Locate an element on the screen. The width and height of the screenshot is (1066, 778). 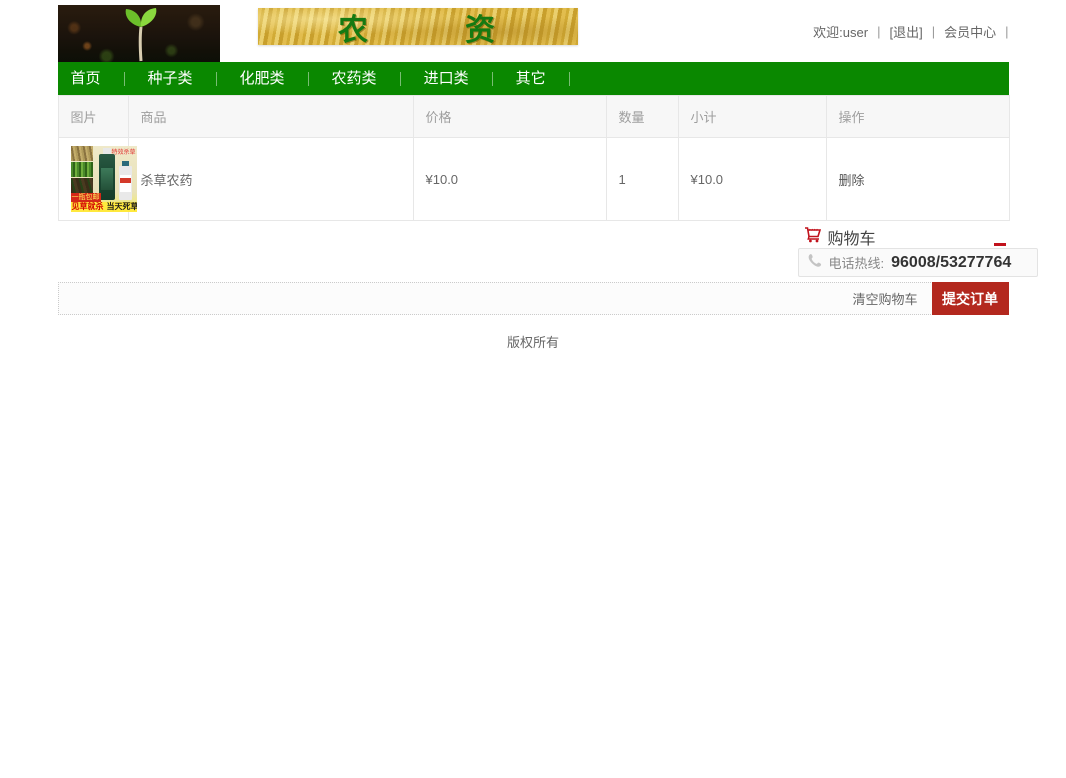
col-header-price: 价格 is located at coordinates (509, 116).